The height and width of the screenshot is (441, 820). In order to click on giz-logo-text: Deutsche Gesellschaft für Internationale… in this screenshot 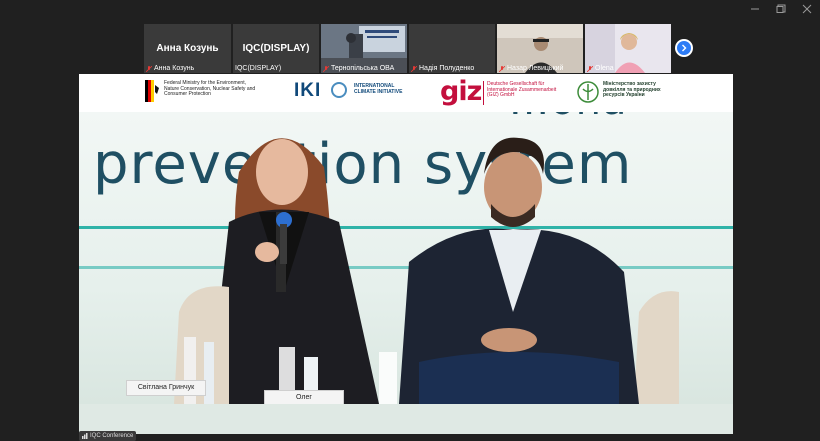, I will do `click(522, 89)`.